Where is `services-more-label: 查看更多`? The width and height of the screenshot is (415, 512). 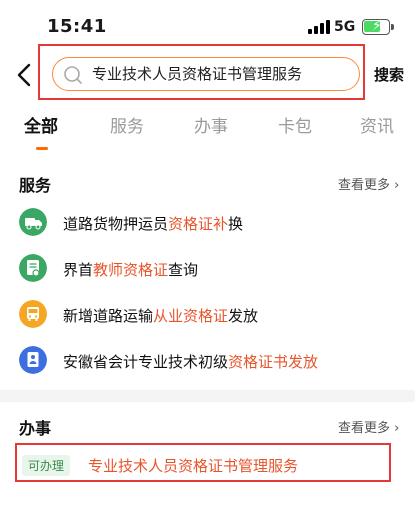 services-more-label: 查看更多 is located at coordinates (364, 185).